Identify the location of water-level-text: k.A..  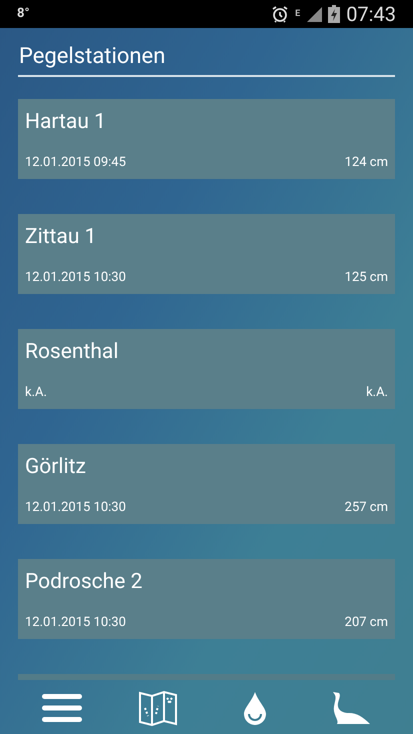
(377, 393).